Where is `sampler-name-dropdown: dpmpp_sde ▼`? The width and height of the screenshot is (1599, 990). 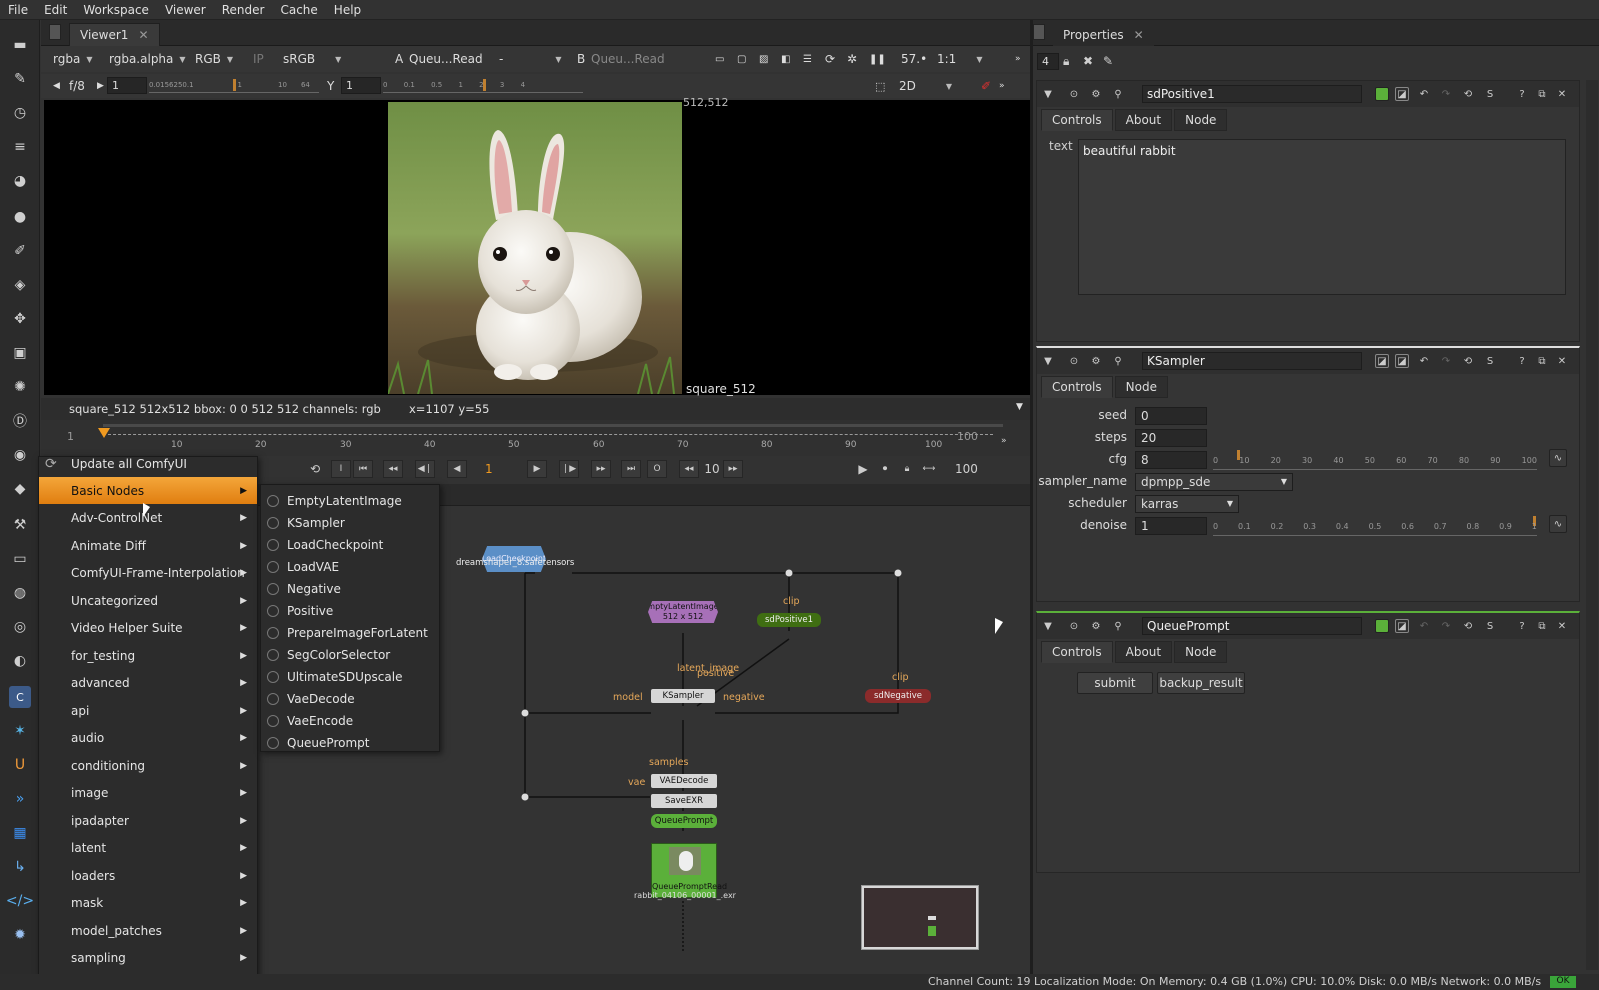
sampler-name-dropdown: dpmpp_sde ▼ is located at coordinates (1214, 482).